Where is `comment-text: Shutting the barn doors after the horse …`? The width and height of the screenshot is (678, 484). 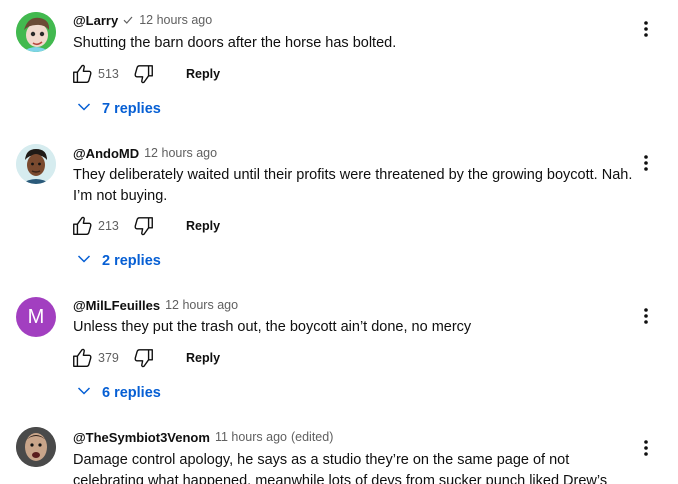
comment-text: Shutting the barn doors after the horse … is located at coordinates (235, 43).